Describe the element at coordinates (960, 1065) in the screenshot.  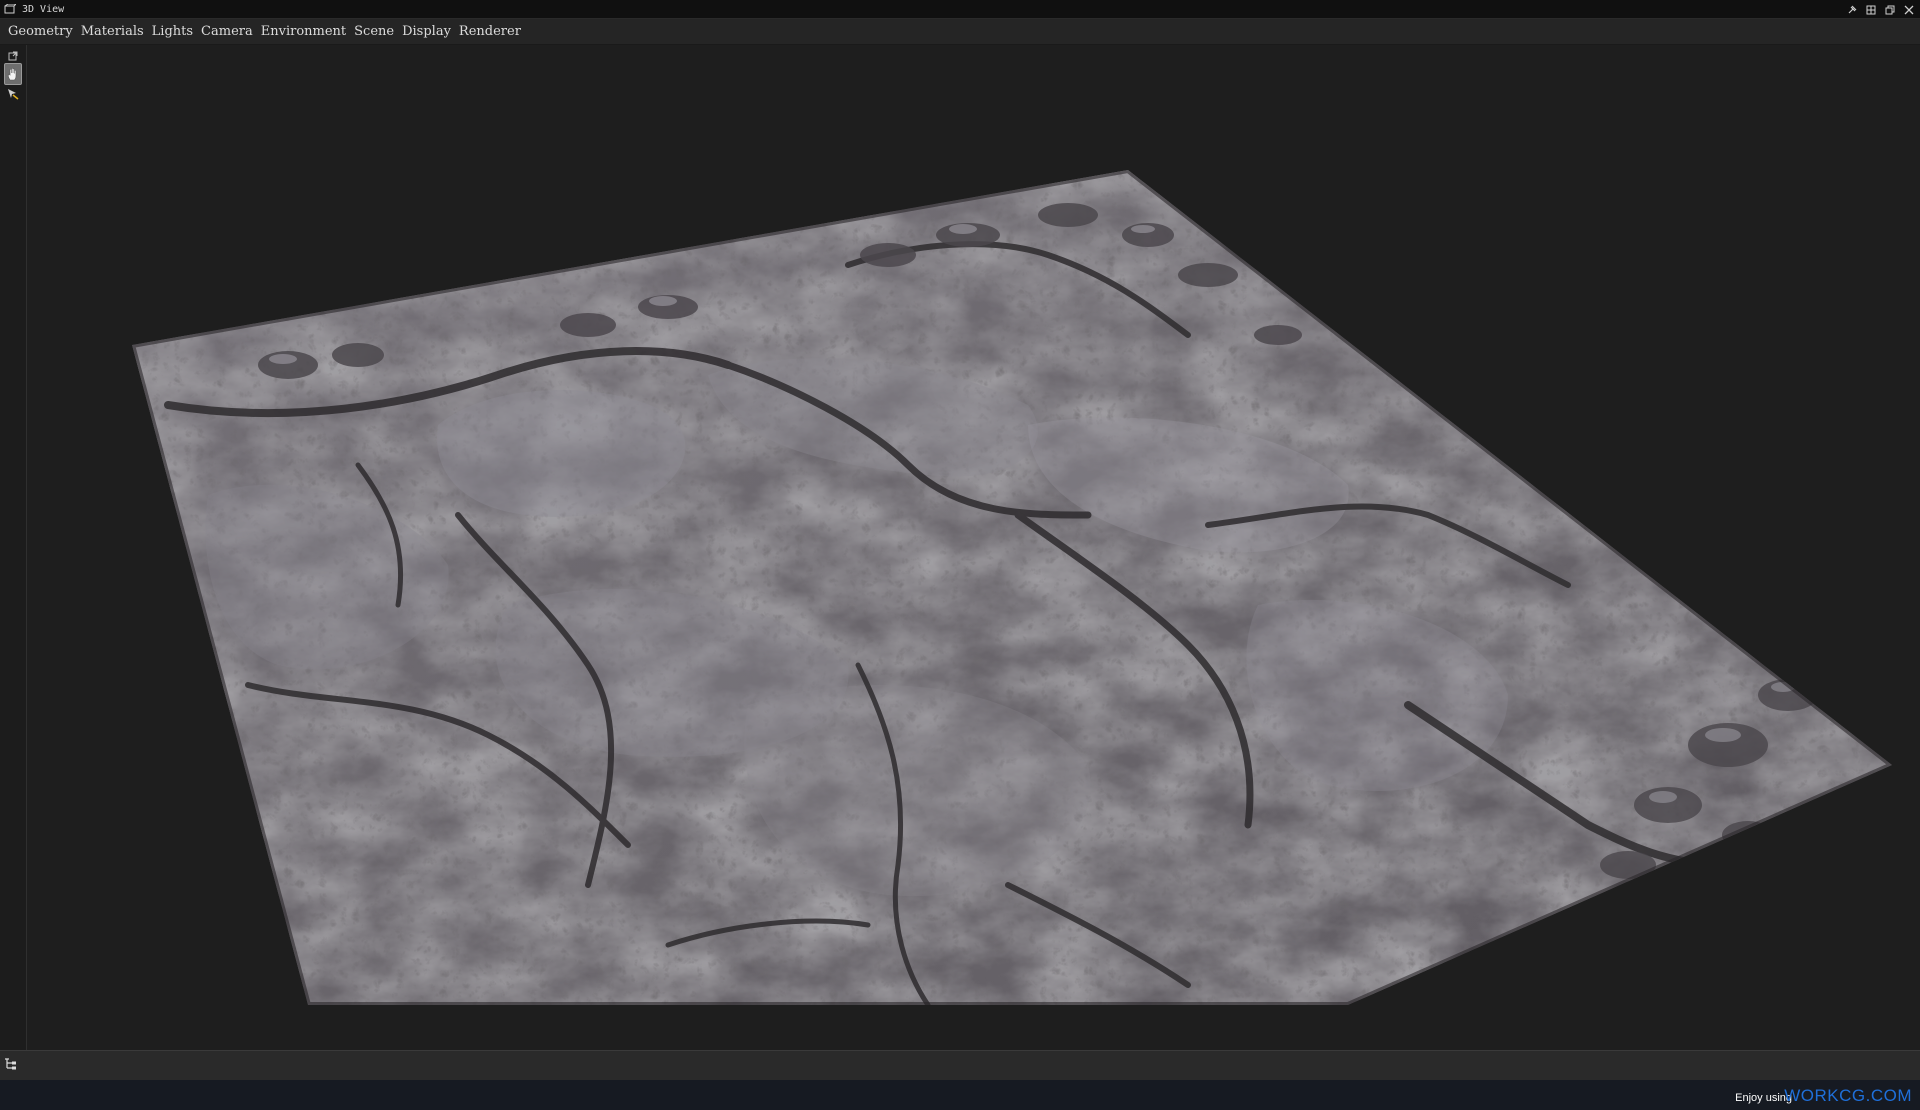
I see `status-bar` at that location.